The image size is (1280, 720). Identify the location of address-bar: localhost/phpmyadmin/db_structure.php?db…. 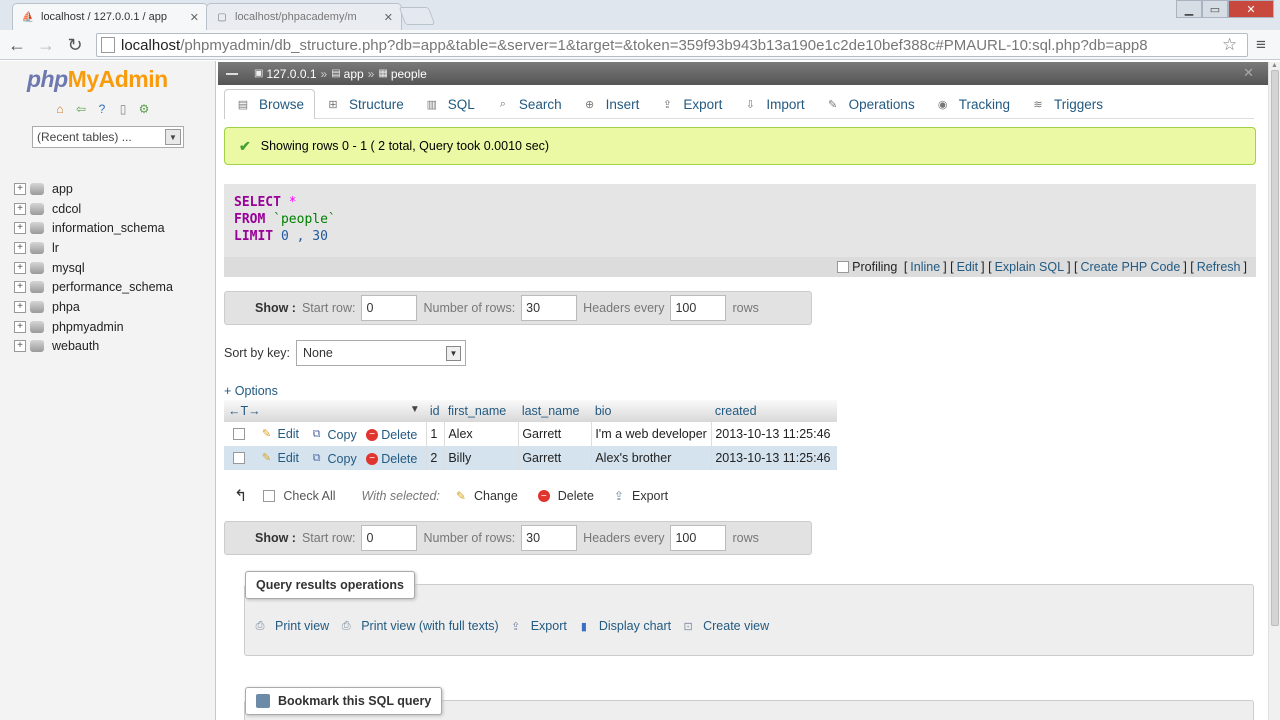
(672, 45).